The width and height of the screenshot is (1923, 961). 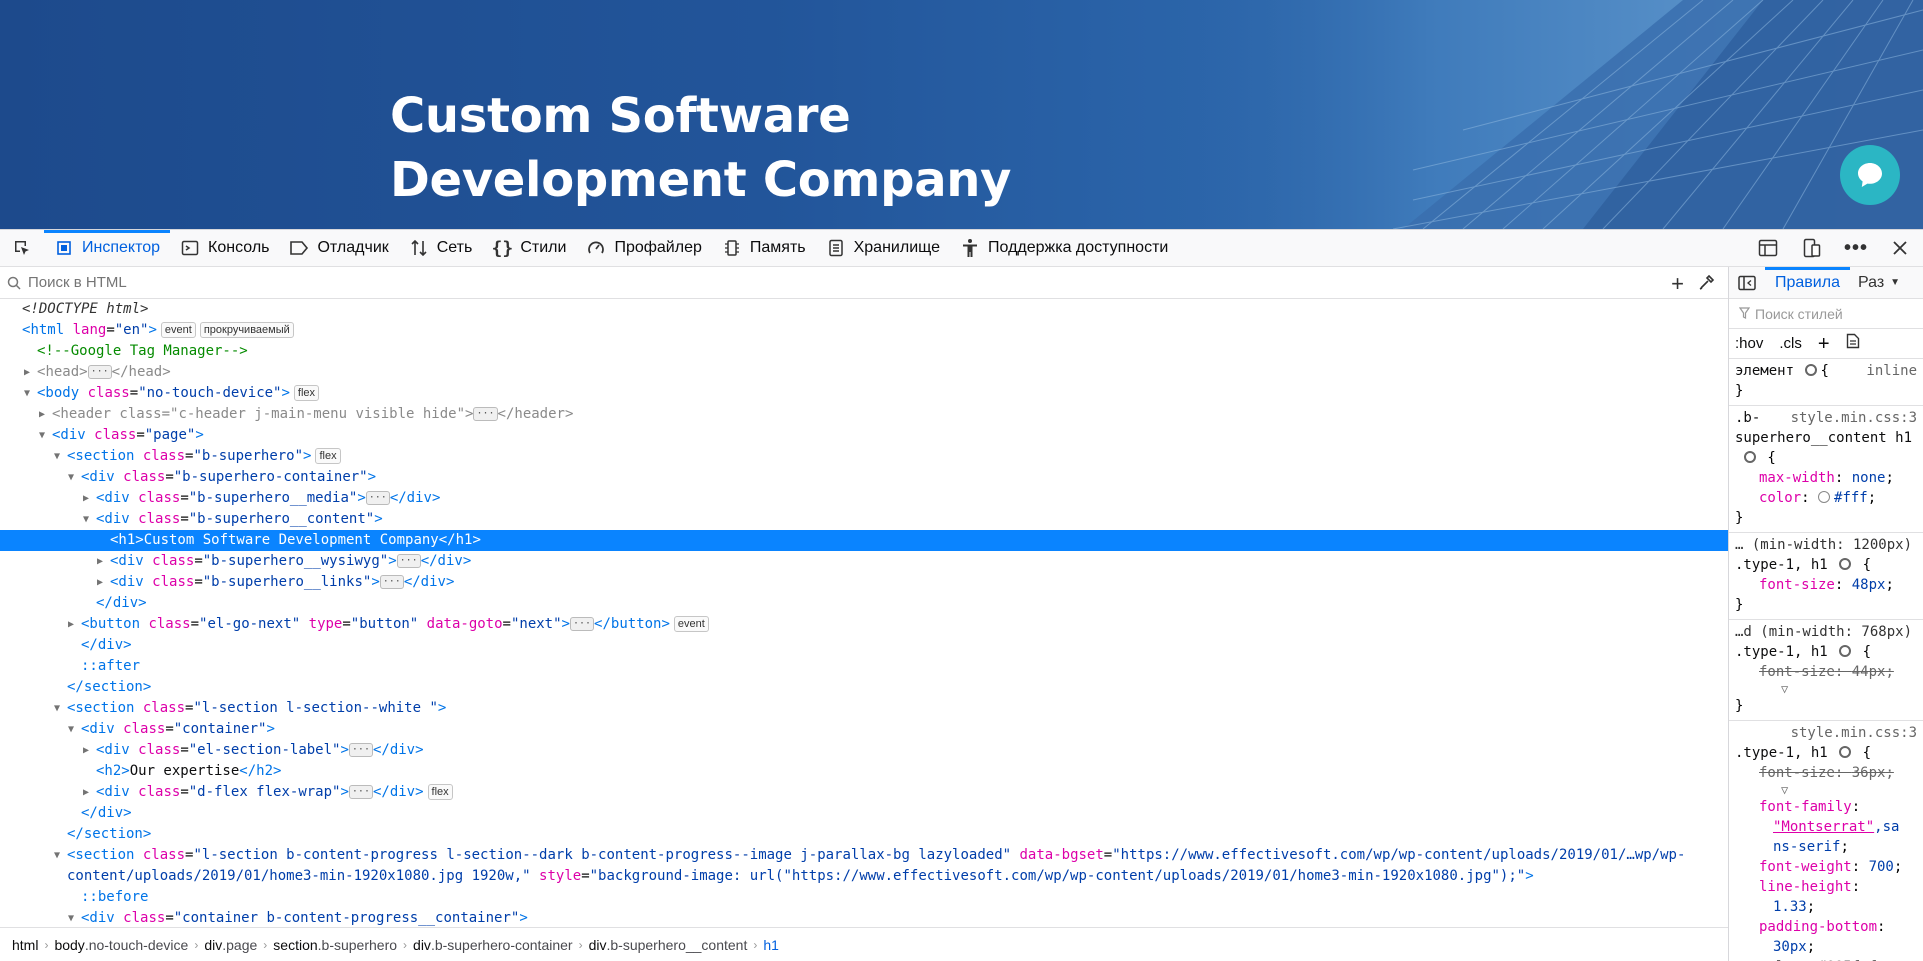 What do you see at coordinates (246, 330) in the screenshot?
I see `scrollable-badge: прокручиваемый` at bounding box center [246, 330].